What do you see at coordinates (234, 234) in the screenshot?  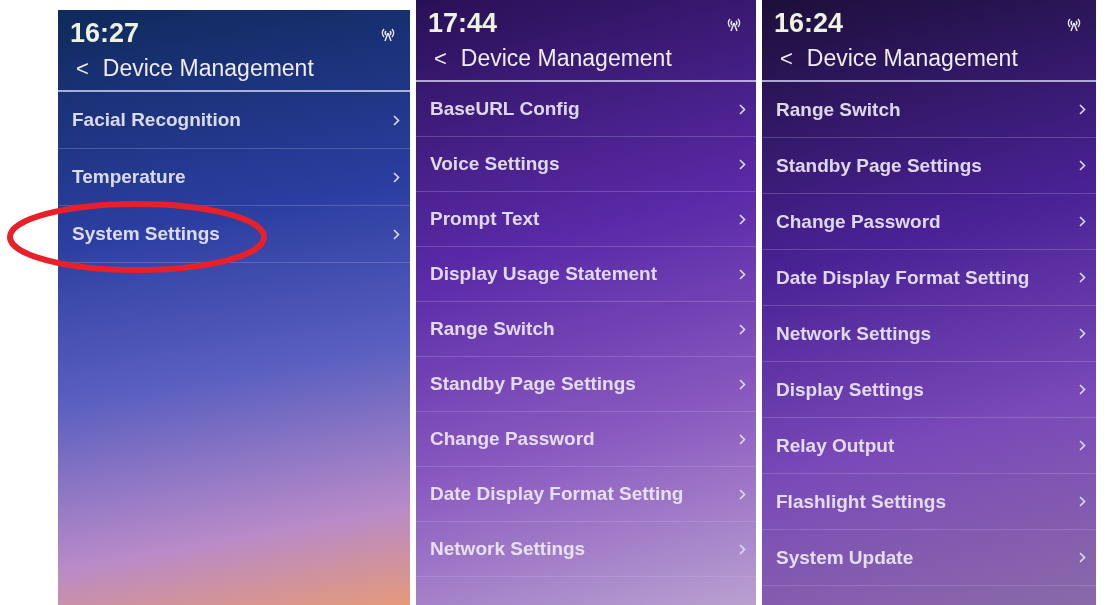 I see `menu-item: System Settings` at bounding box center [234, 234].